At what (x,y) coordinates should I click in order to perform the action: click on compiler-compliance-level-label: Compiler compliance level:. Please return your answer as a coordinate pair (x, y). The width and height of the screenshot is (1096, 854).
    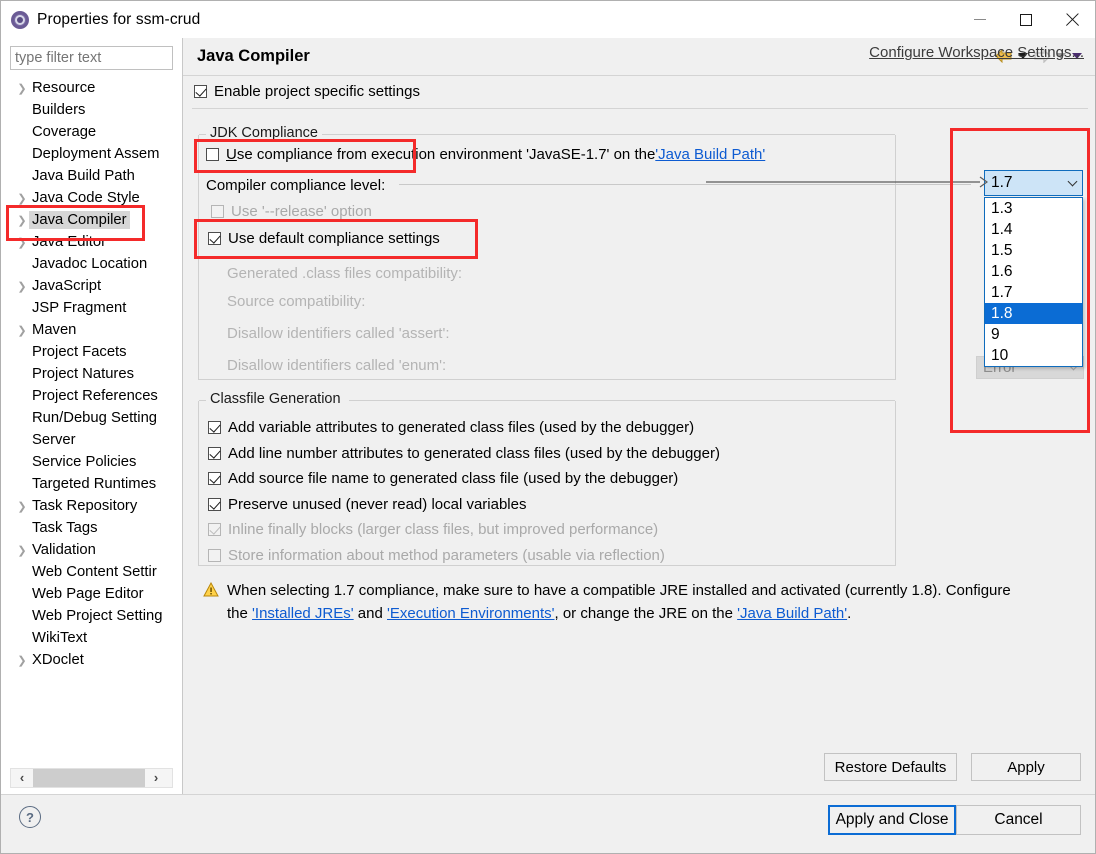
    Looking at the image, I should click on (296, 185).